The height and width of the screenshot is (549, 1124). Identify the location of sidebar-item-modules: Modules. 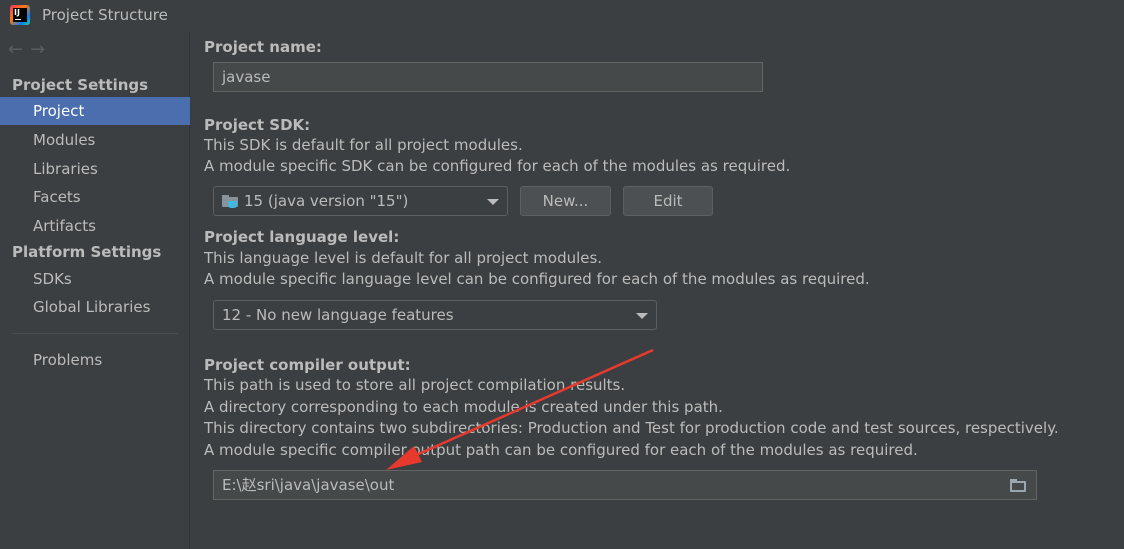
(95, 140).